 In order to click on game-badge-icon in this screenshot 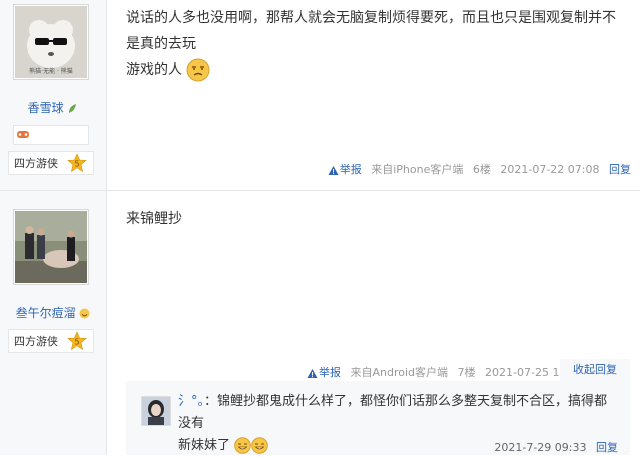, I will do `click(23, 134)`.